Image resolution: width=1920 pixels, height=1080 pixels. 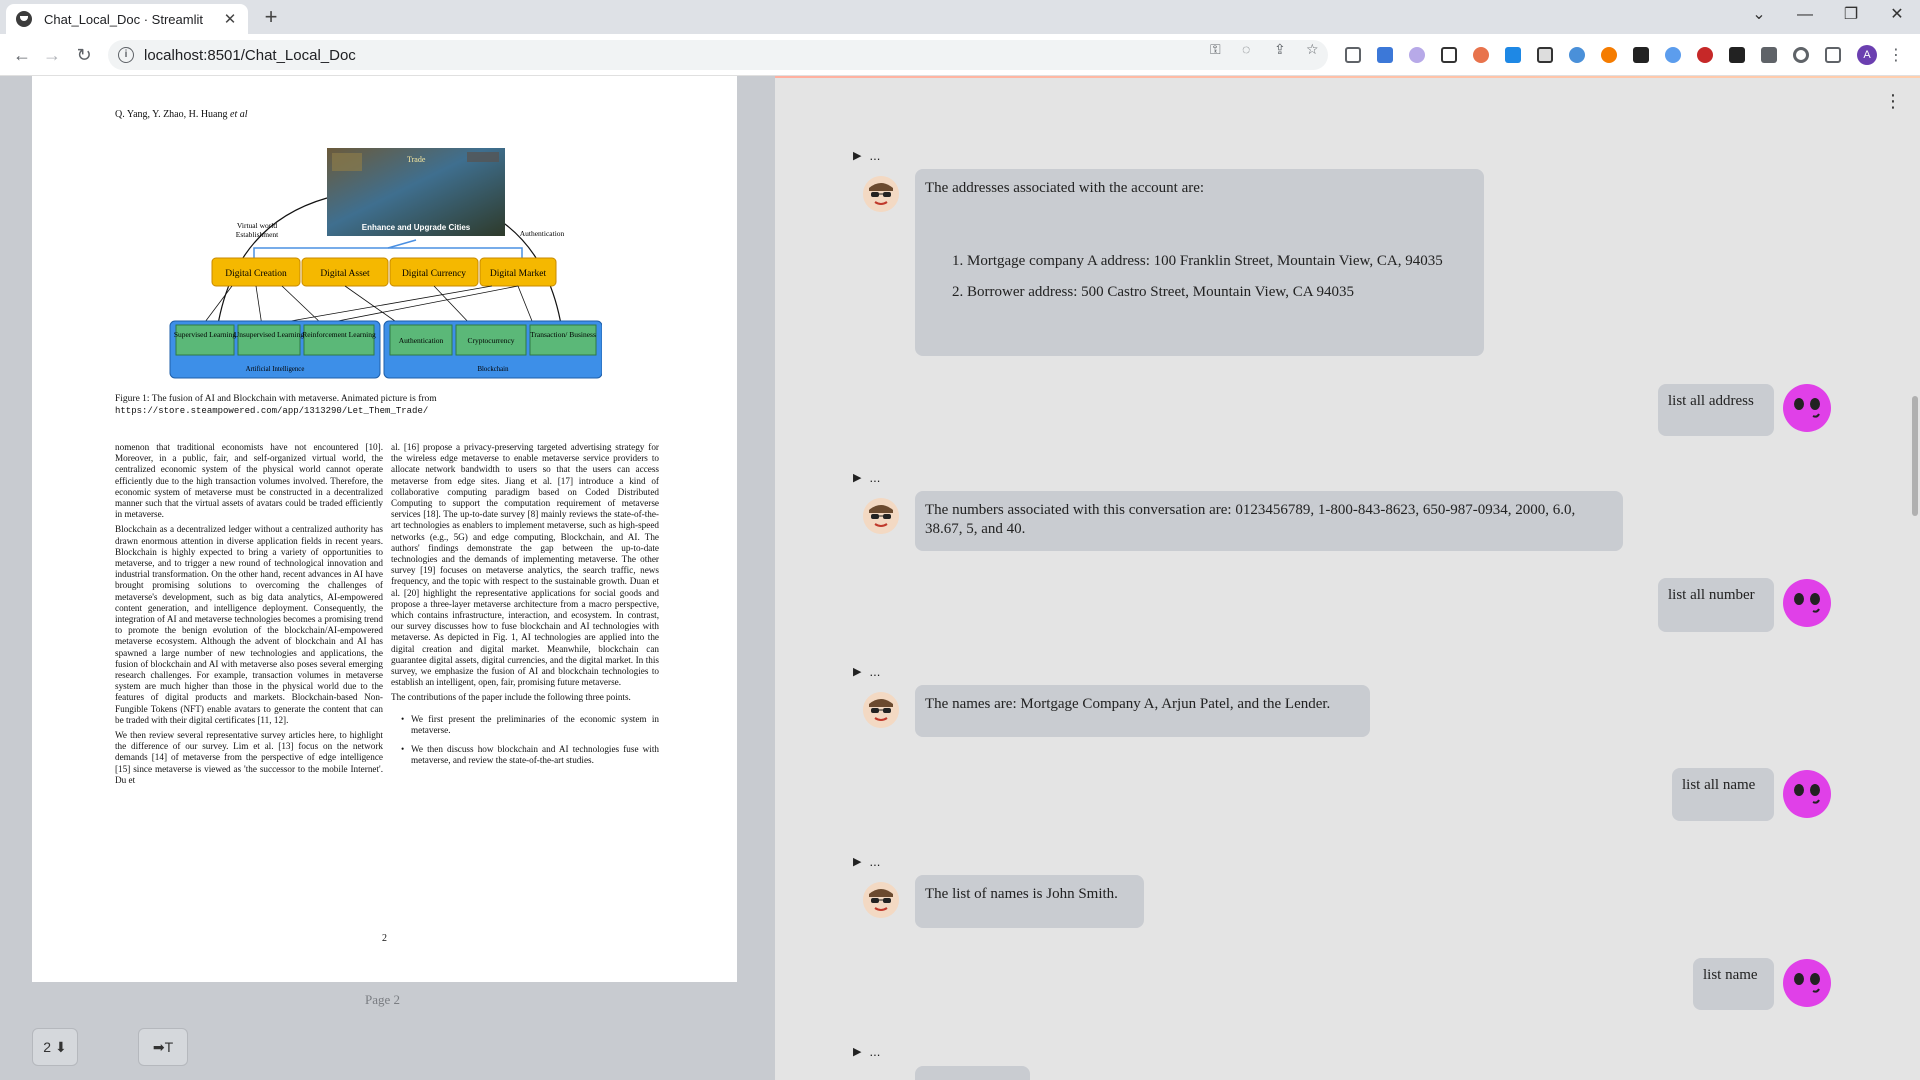 I want to click on eye-off-icon: ◌, so click(x=1246, y=49).